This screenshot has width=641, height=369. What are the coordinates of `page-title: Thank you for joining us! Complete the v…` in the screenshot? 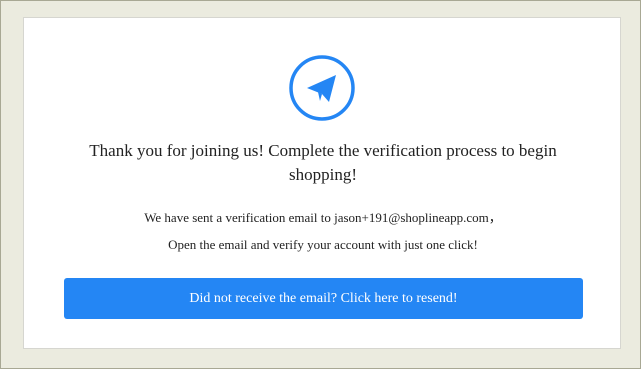 It's located at (323, 162).